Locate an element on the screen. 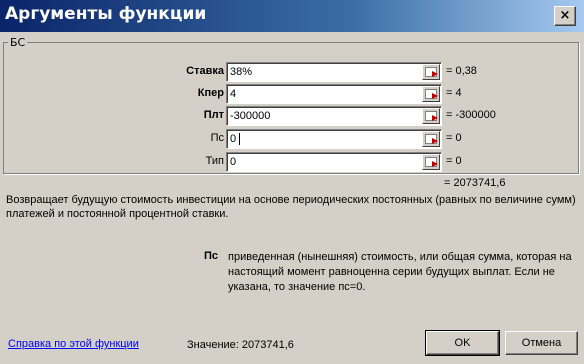 The image size is (584, 364). function-name: БС is located at coordinates (18, 42).